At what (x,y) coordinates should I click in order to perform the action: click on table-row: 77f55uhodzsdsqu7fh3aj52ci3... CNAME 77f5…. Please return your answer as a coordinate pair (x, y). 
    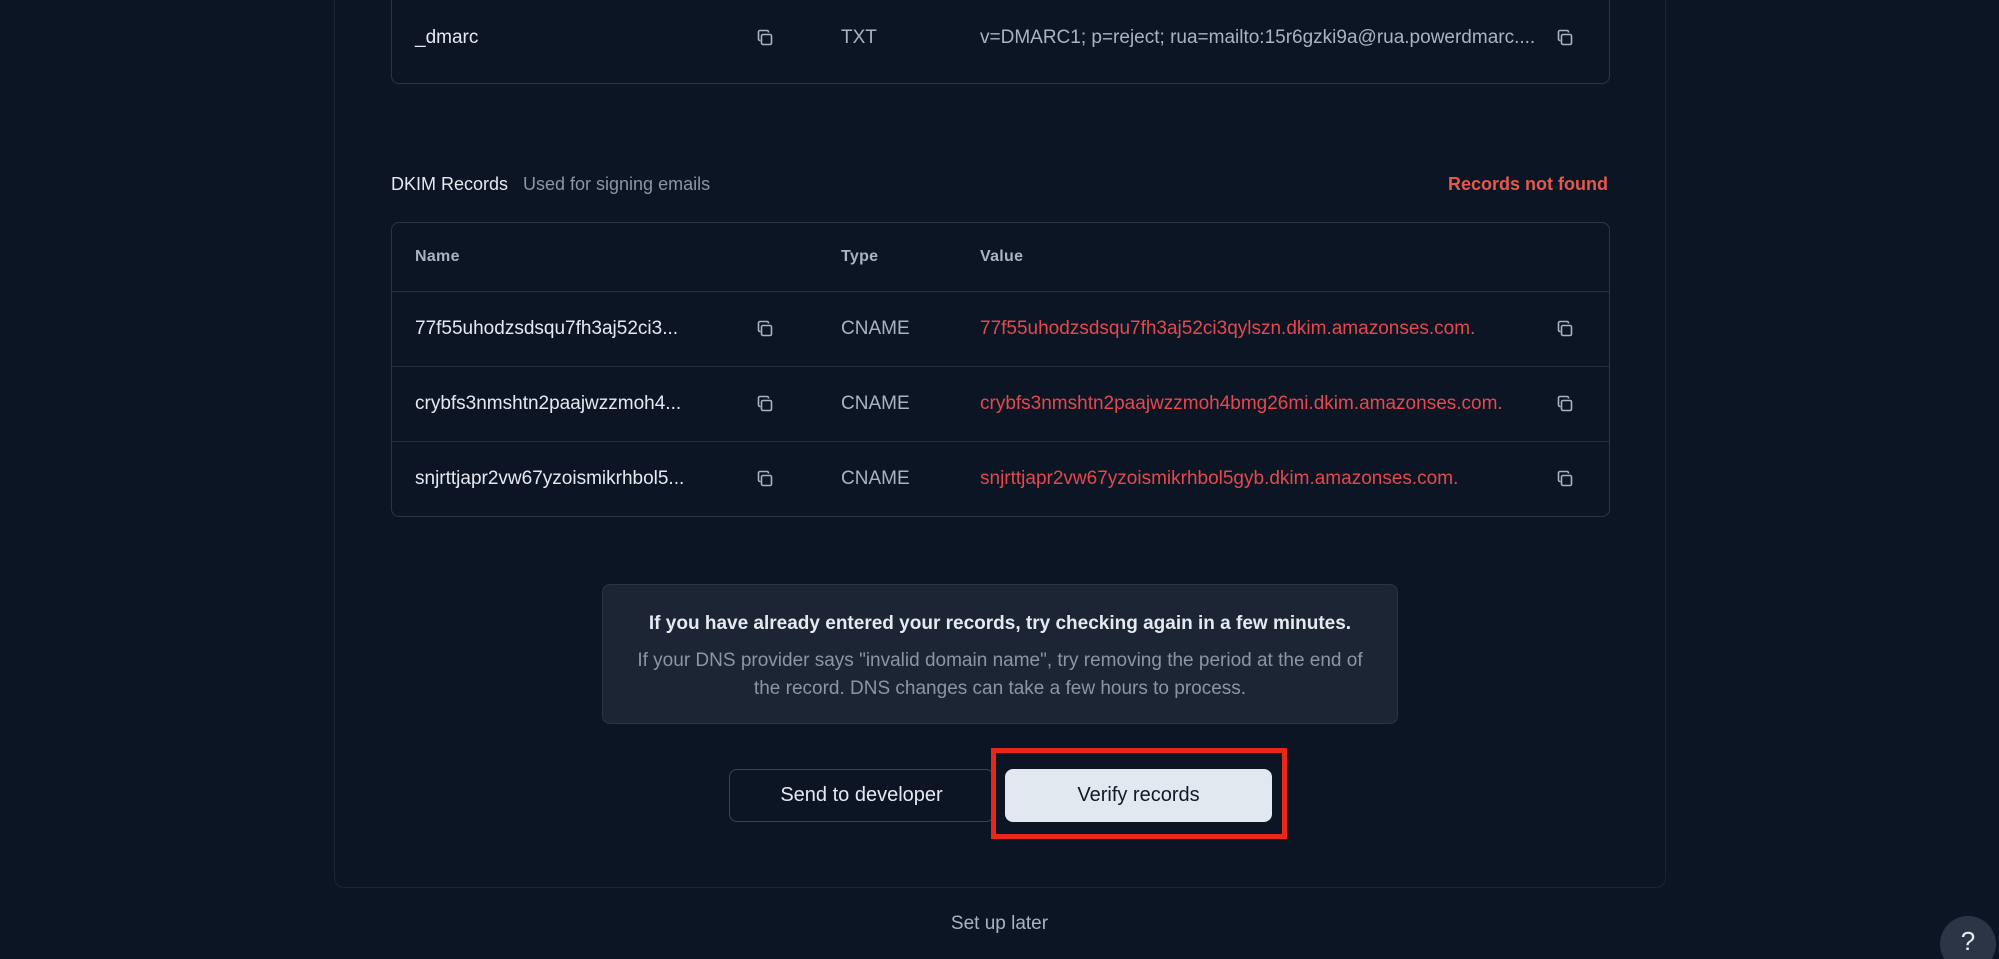
    Looking at the image, I should click on (1000, 328).